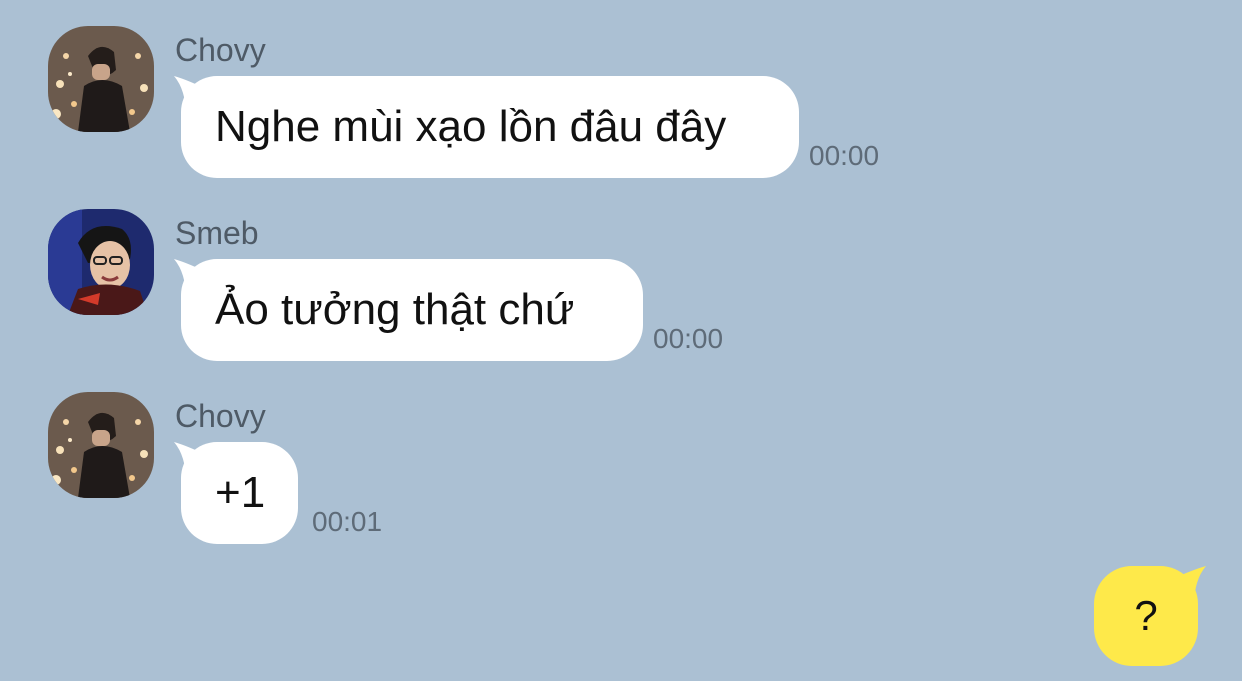 The height and width of the screenshot is (681, 1242). I want to click on message-text: Ảo tưởng thật chứ, so click(395, 309).